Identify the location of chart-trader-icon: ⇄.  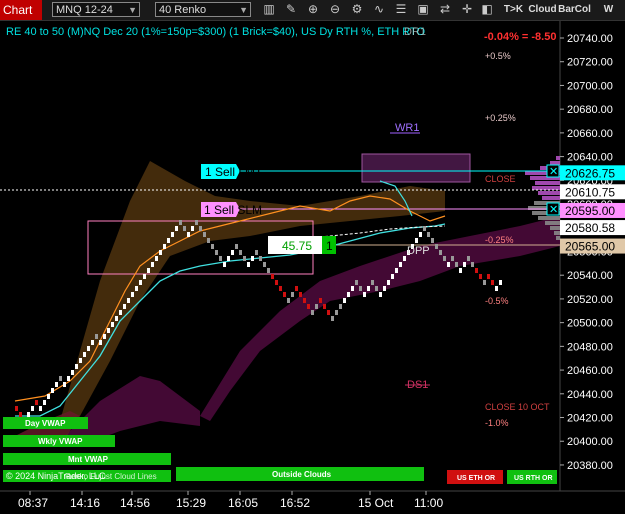
(445, 9).